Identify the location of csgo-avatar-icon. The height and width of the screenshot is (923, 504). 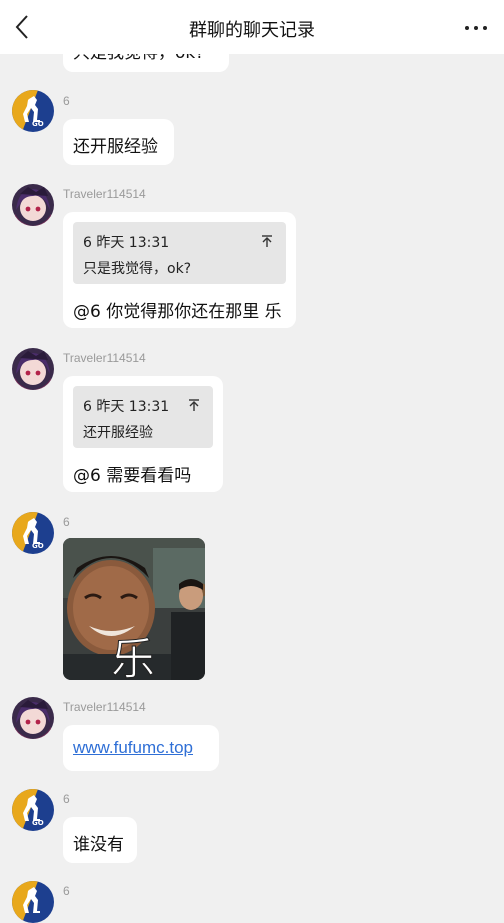
(33, 902).